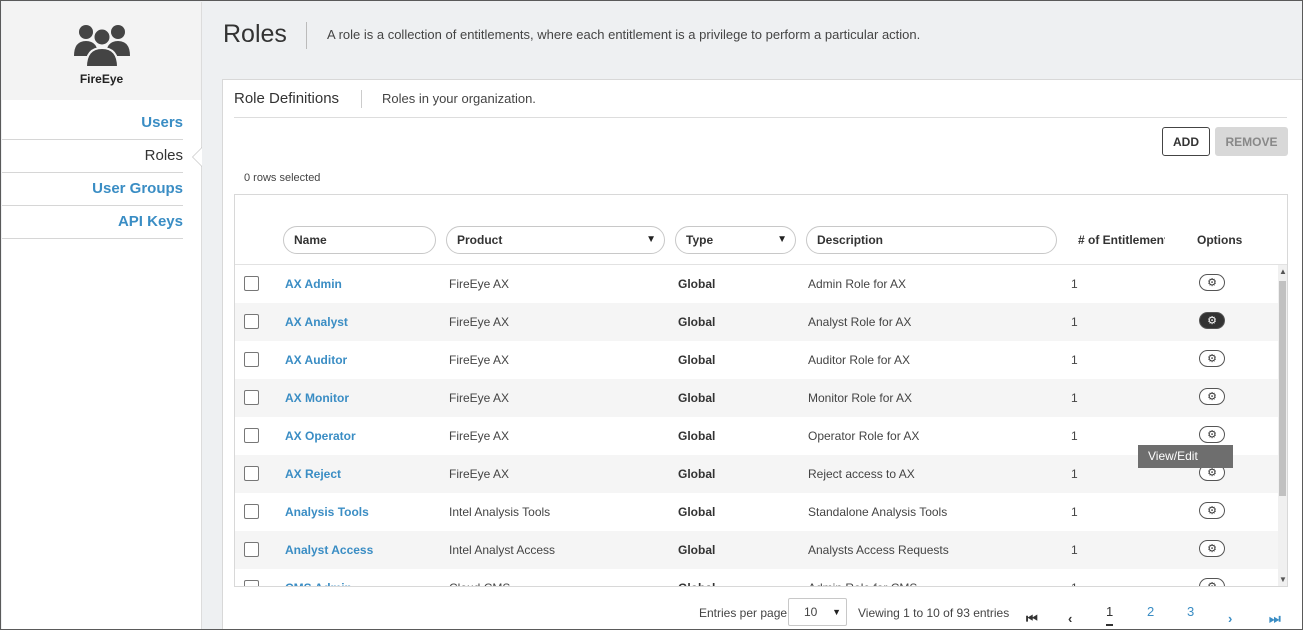 The image size is (1303, 630). What do you see at coordinates (310, 240) in the screenshot?
I see `column-header-name: Name` at bounding box center [310, 240].